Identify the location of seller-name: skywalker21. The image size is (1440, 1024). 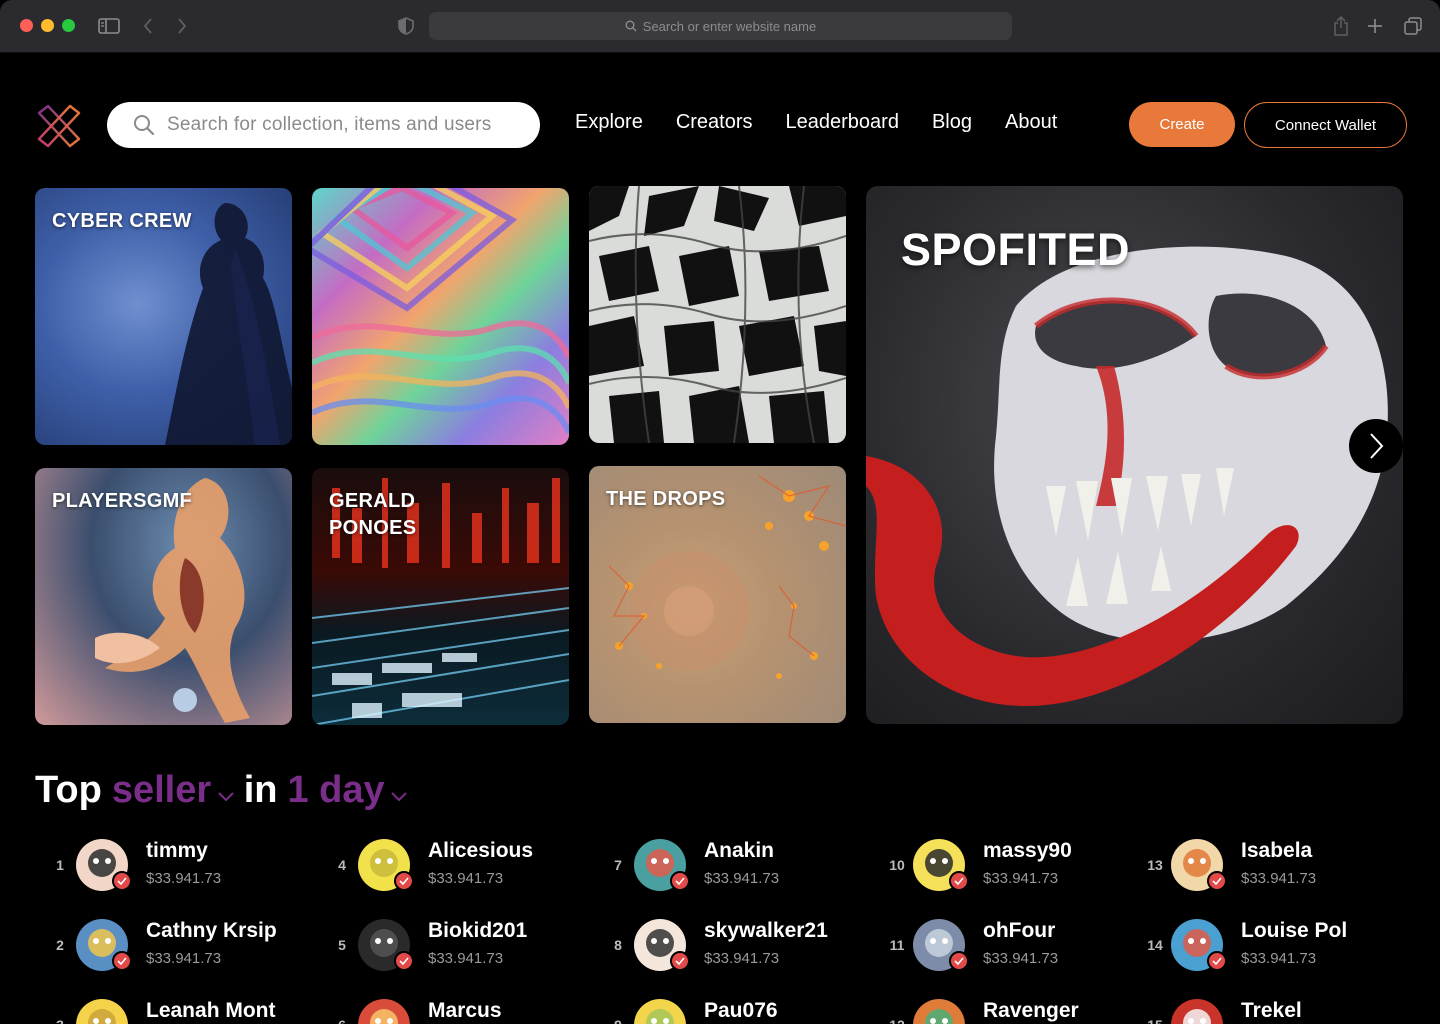
(766, 931).